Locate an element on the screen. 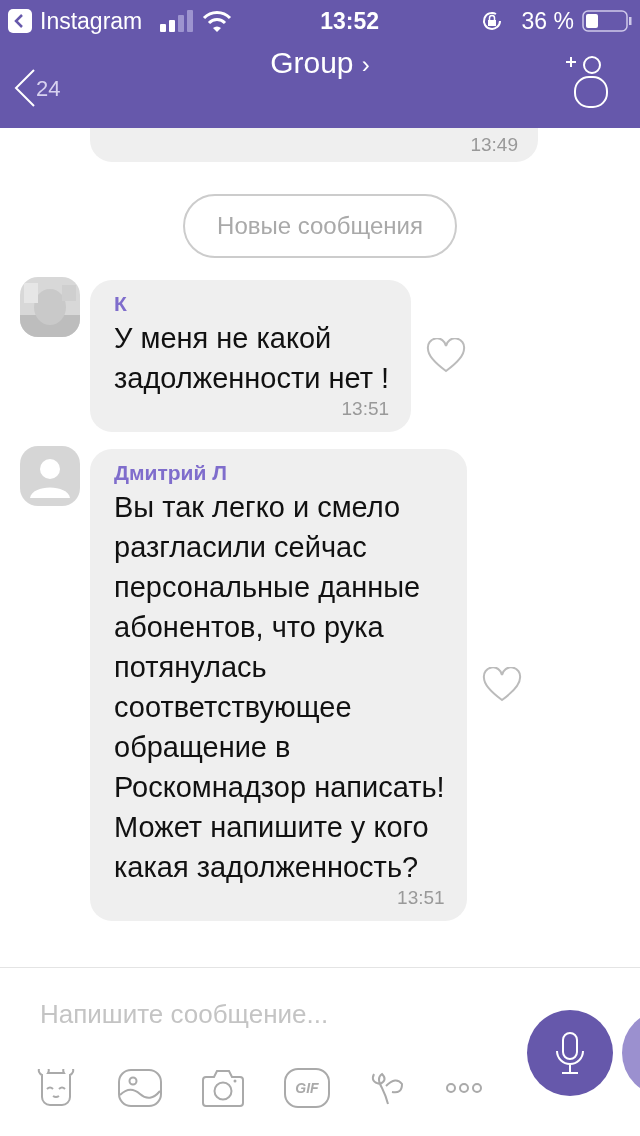 This screenshot has height=1136, width=640. avatar-icon is located at coordinates (50, 476).